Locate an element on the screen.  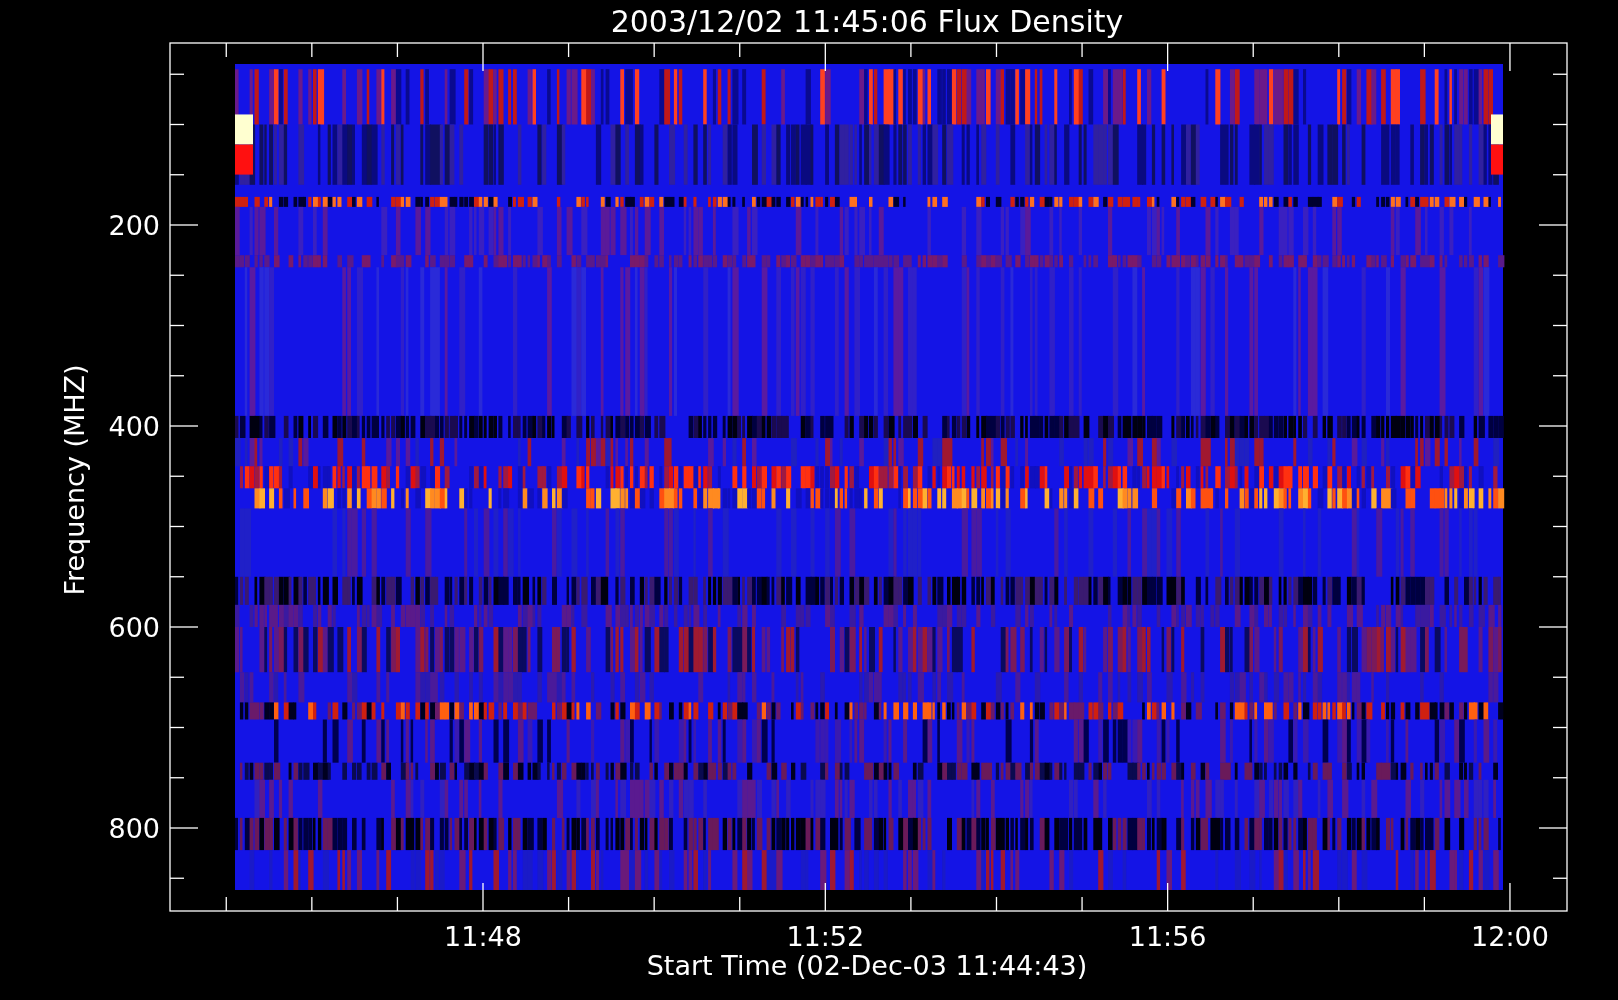
tick-label: 600 is located at coordinates (134, 627).